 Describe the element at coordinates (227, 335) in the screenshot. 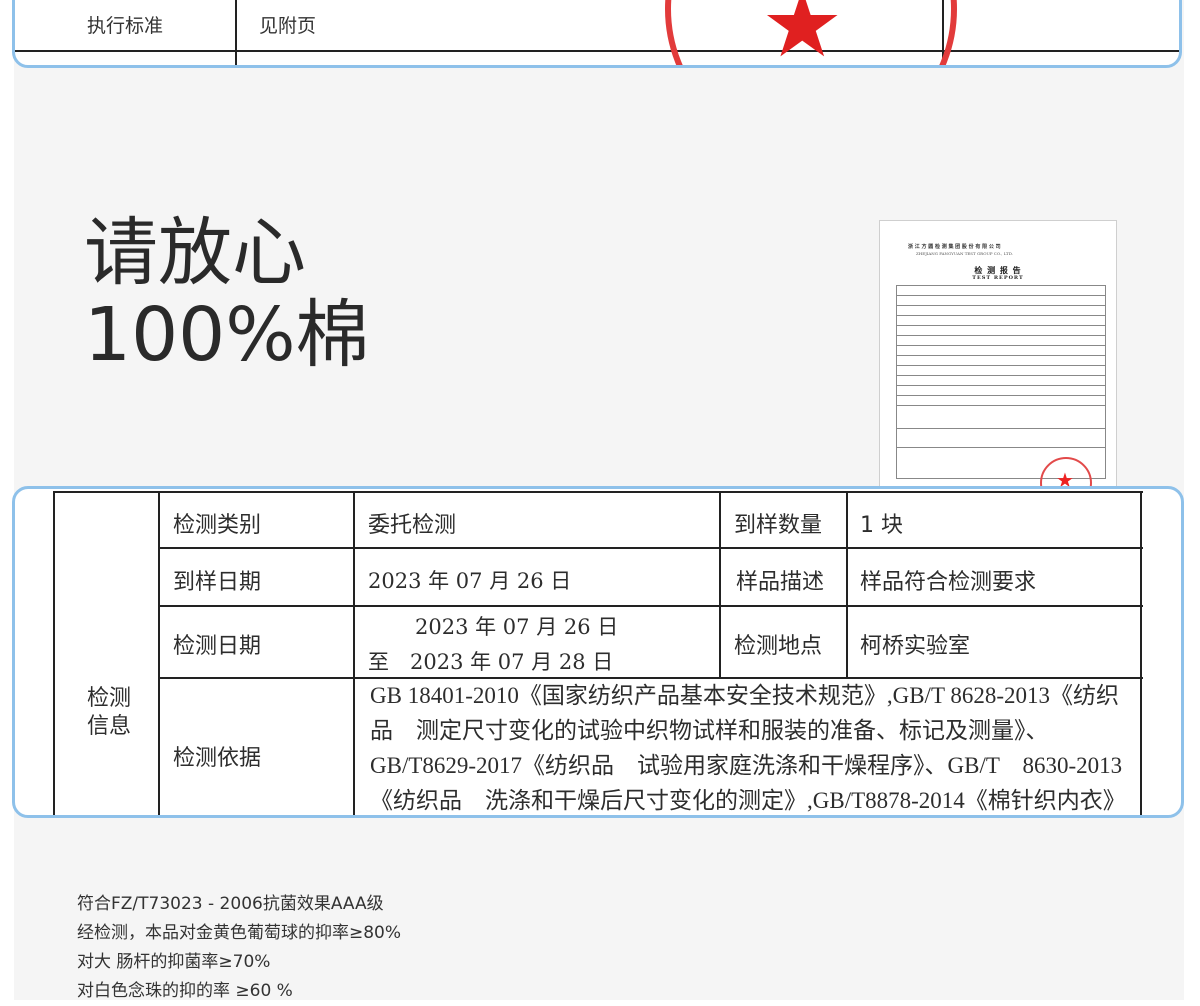

I see `headline-line-2: 100%棉` at that location.